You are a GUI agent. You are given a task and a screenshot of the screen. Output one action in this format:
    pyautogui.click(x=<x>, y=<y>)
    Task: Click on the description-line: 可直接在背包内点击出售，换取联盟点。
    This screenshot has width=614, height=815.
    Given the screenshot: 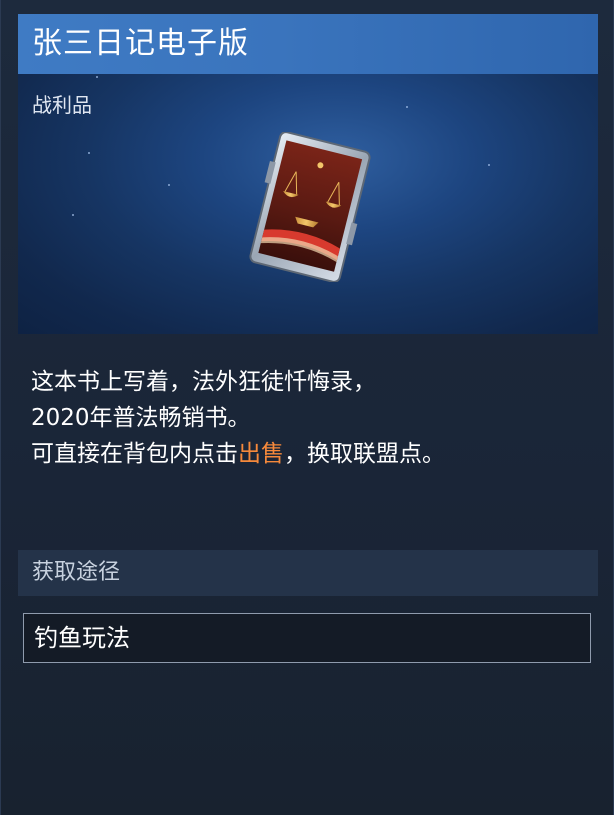 What is the action you would take?
    pyautogui.click(x=238, y=454)
    